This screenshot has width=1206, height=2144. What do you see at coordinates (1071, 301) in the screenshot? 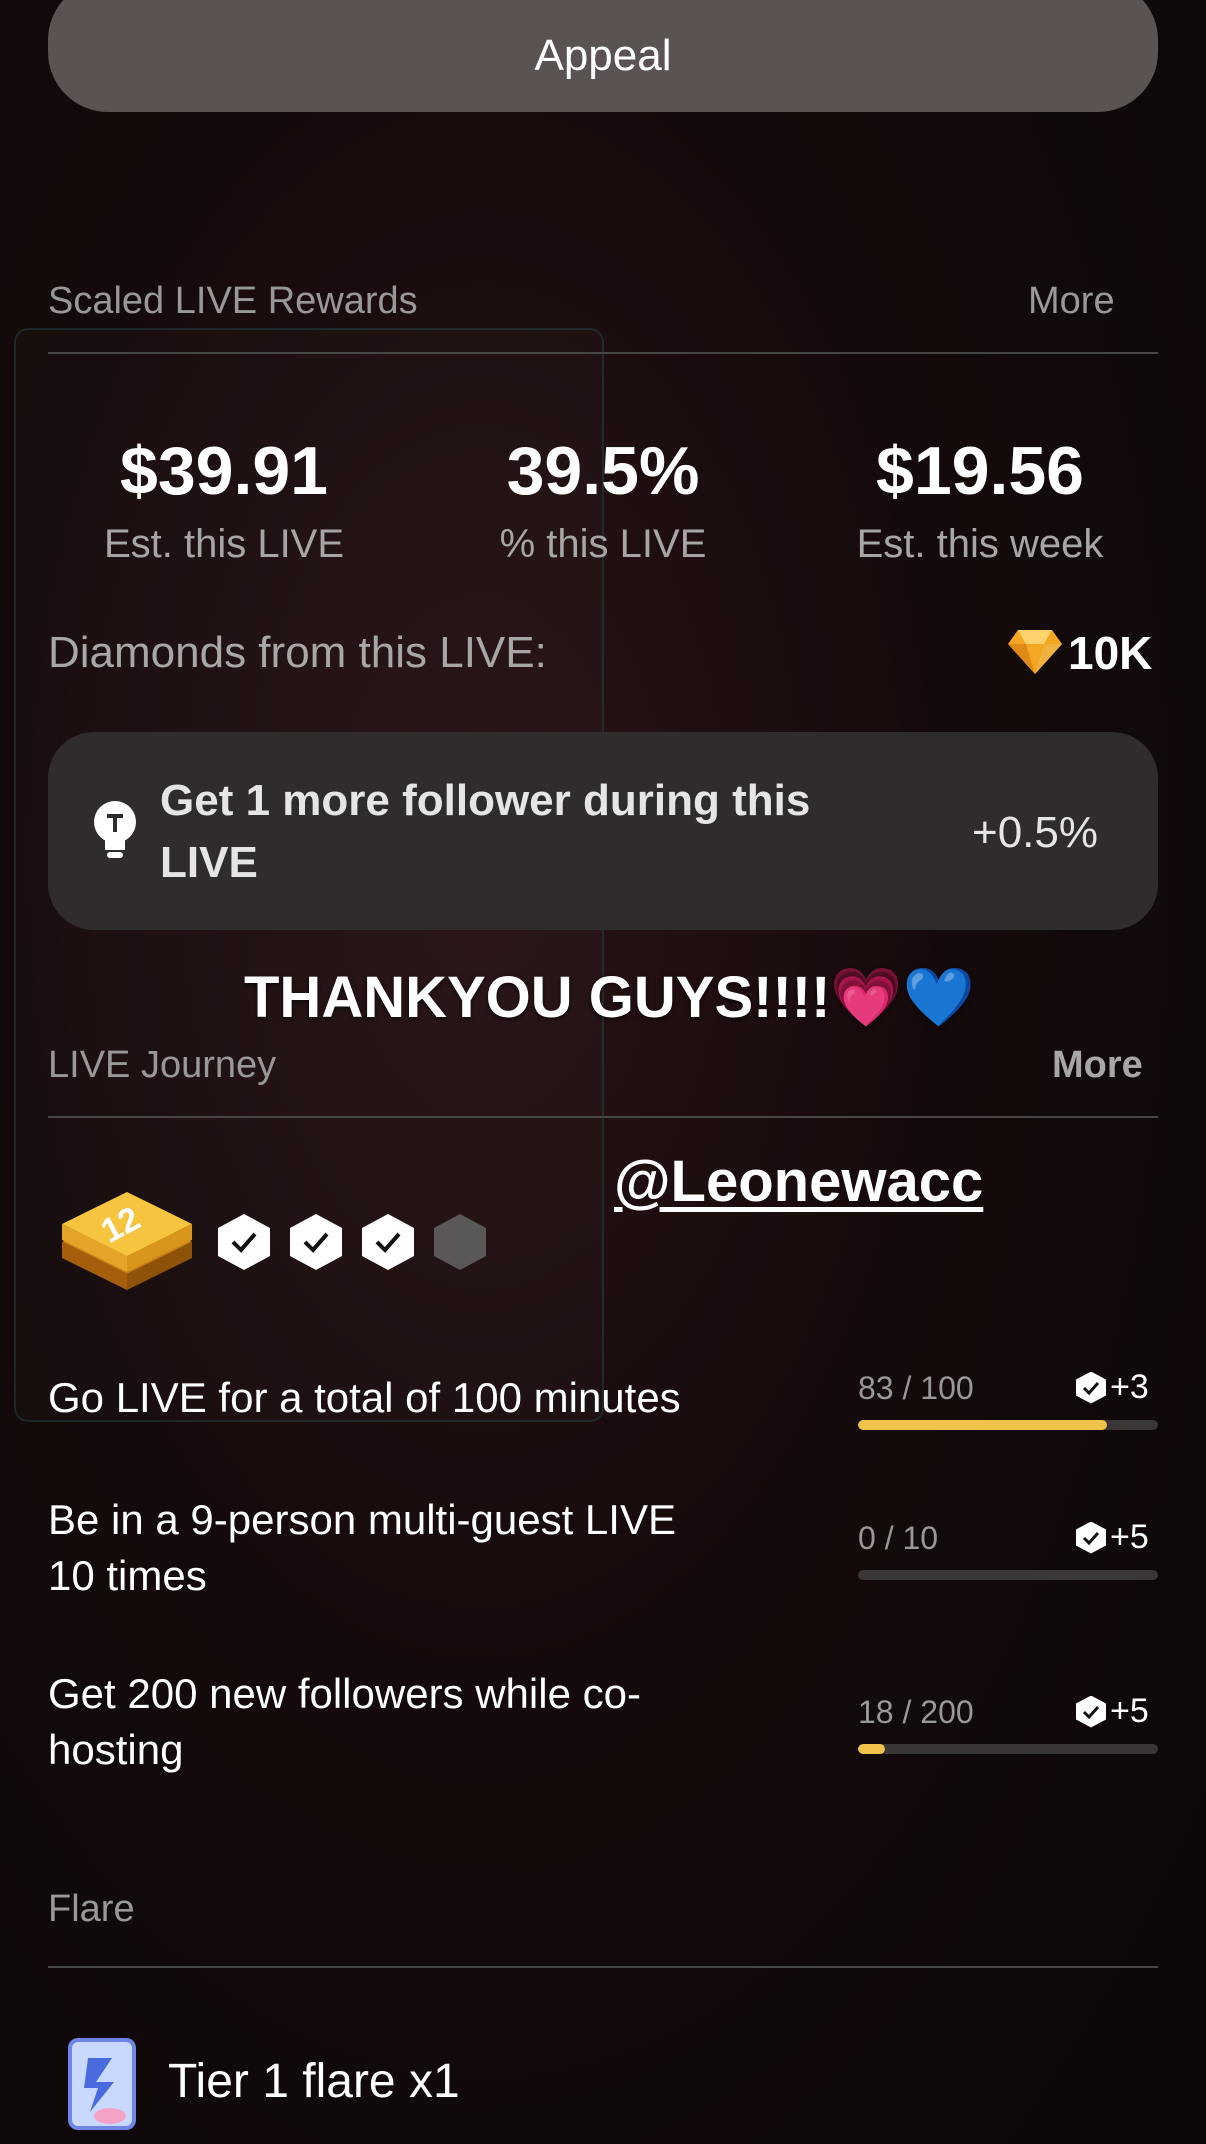
I see `scaled-rewards-more-link: More` at bounding box center [1071, 301].